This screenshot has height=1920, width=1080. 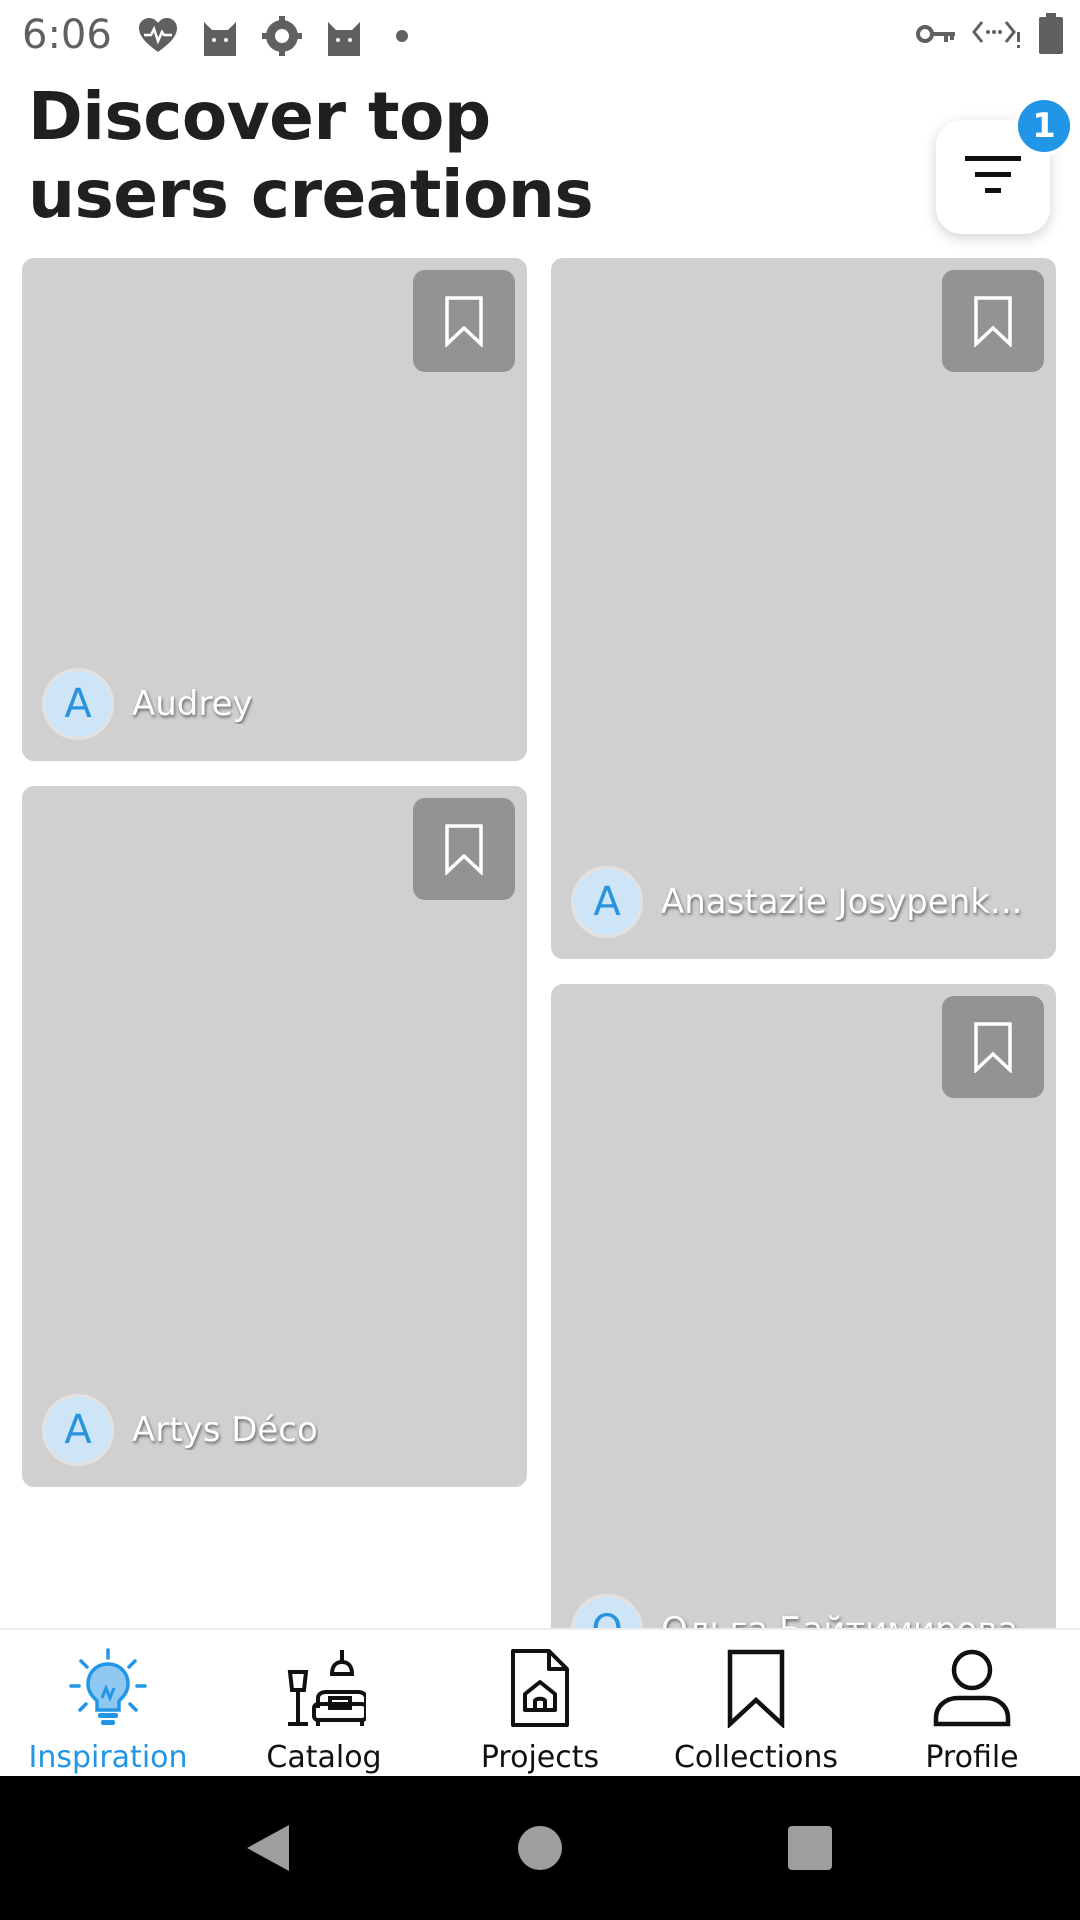 I want to click on nav-item-projects: Projects, so click(x=540, y=1703).